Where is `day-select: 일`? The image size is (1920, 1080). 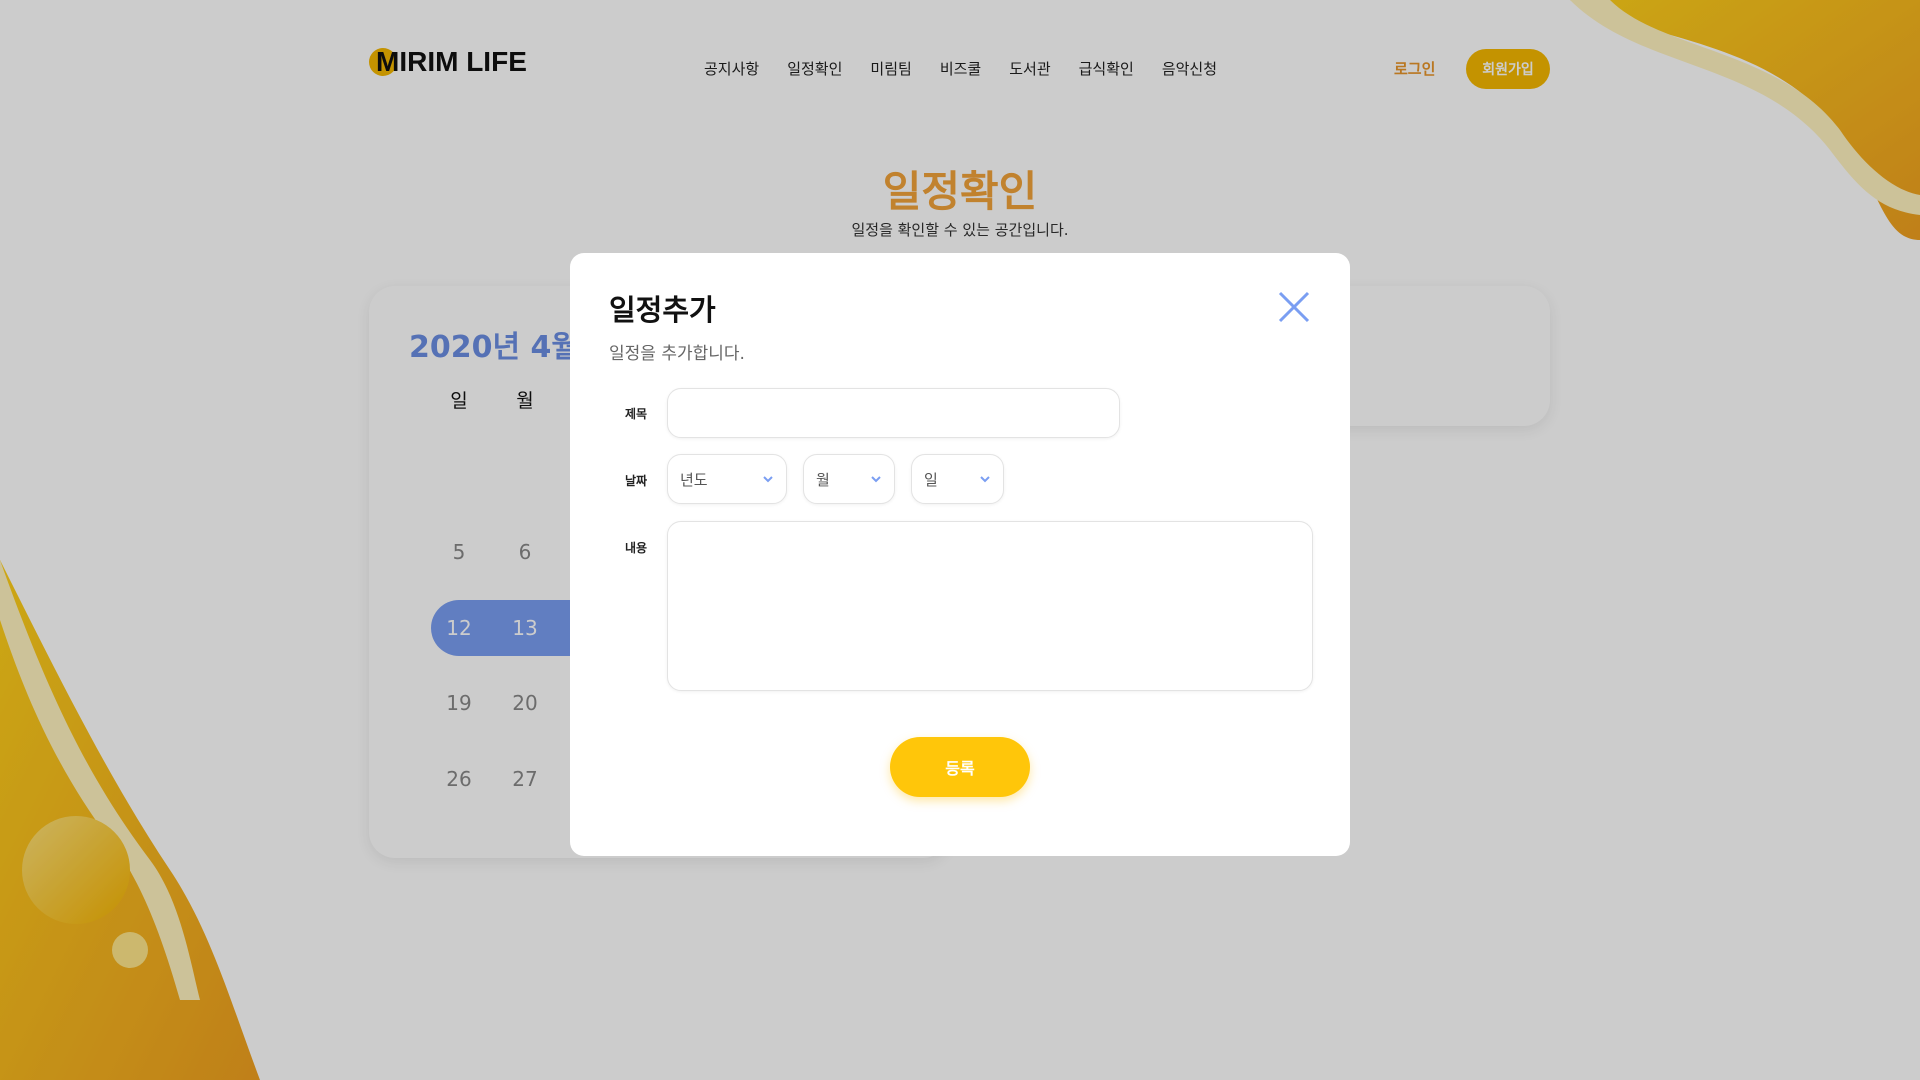 day-select: 일 is located at coordinates (957, 479).